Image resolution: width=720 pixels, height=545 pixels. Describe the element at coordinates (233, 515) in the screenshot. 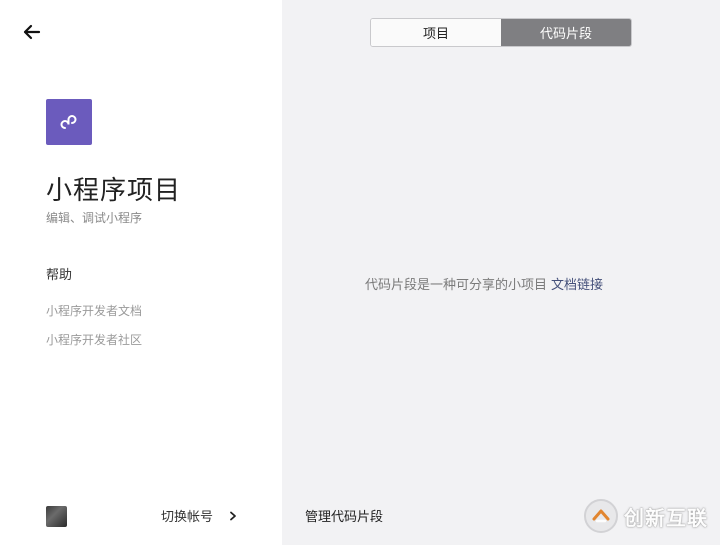

I see `chevron-right-icon` at that location.